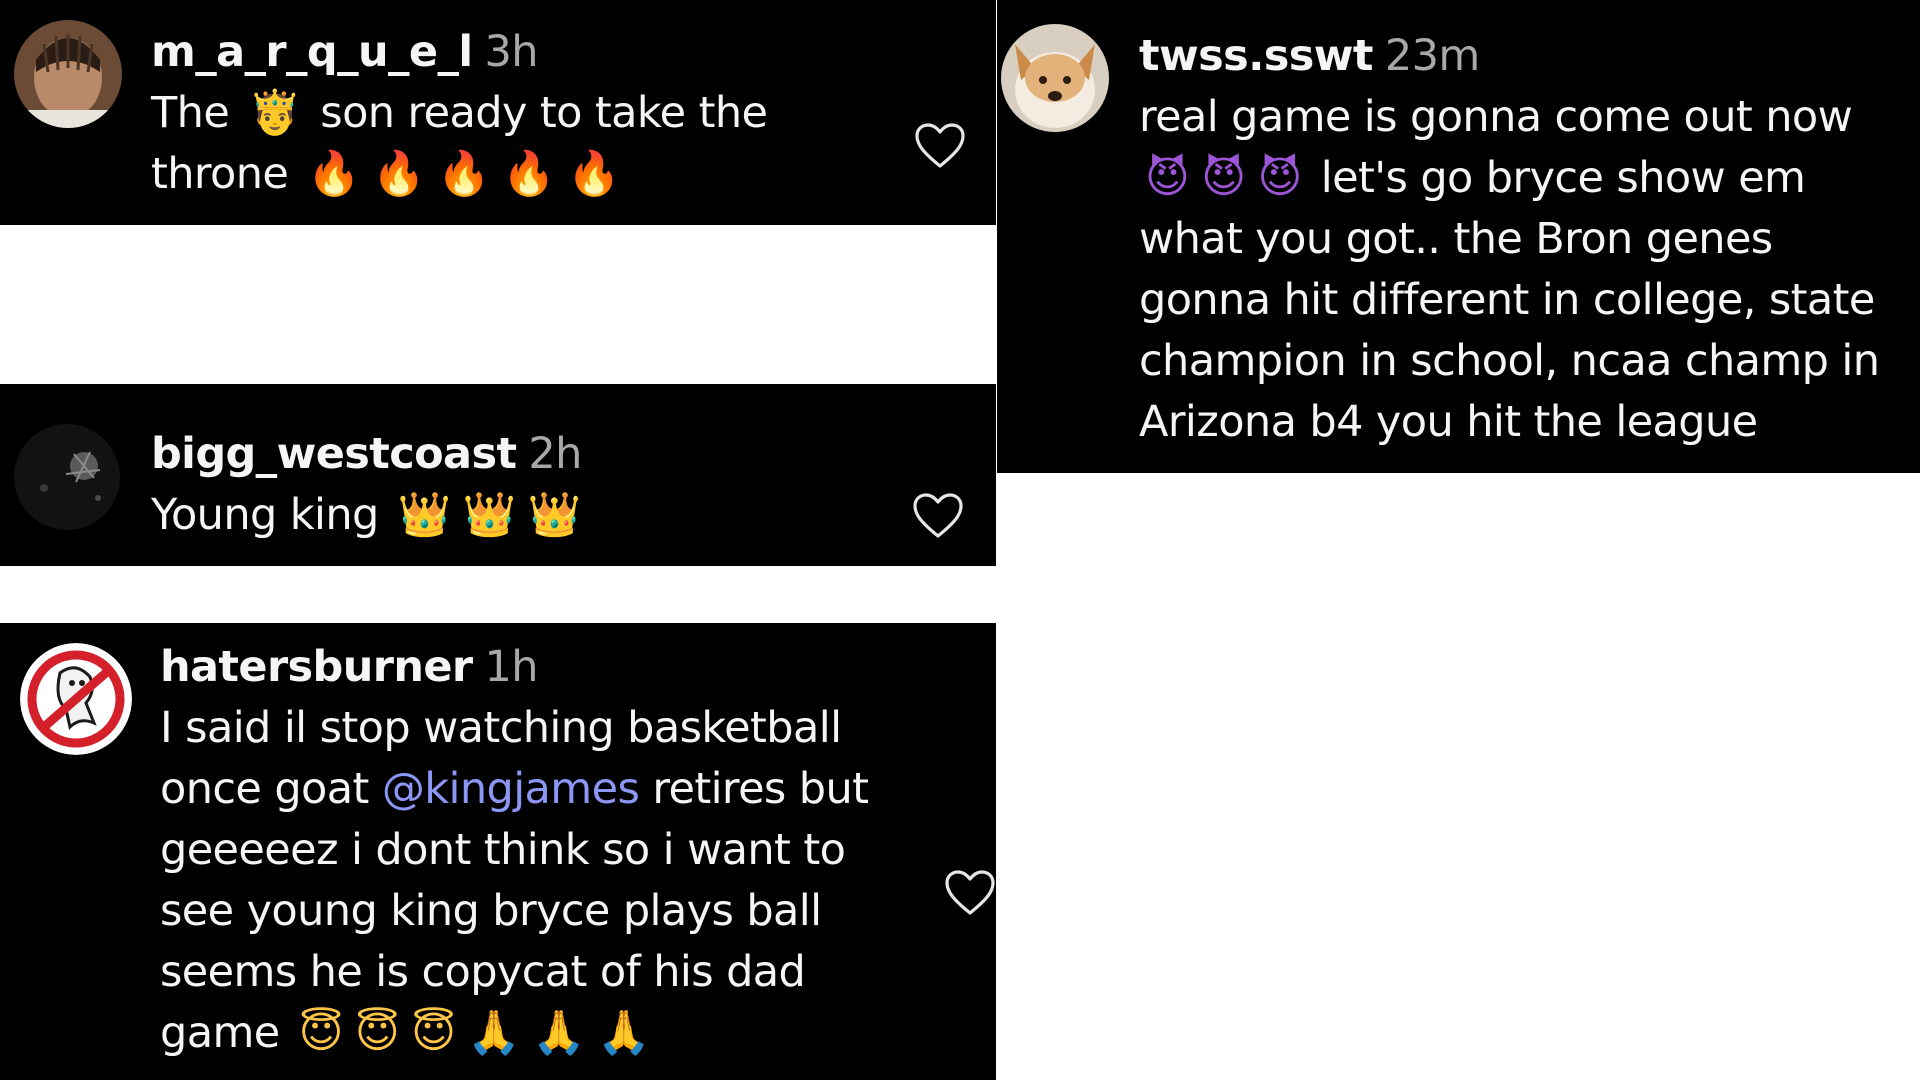 The width and height of the screenshot is (1920, 1080). What do you see at coordinates (226, 174) in the screenshot?
I see `comment-text: throne` at bounding box center [226, 174].